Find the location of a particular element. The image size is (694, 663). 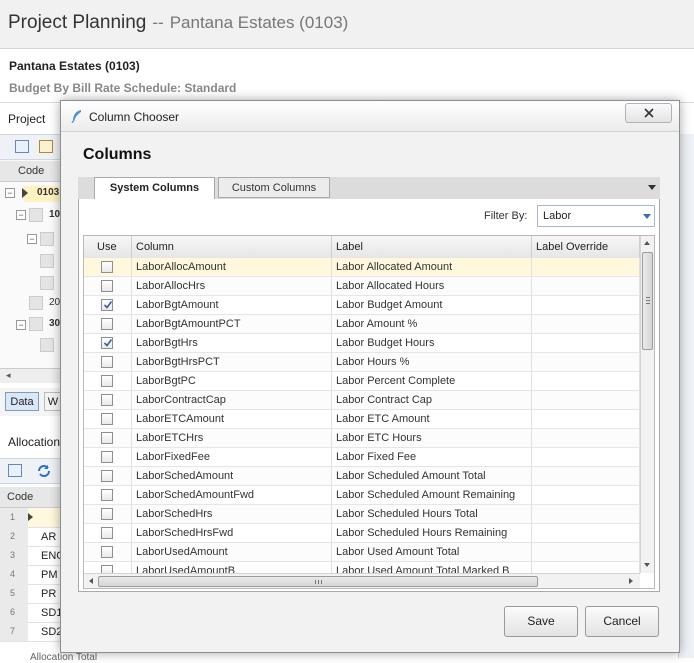

table-row: LaborBgtHrsPCT Labor Hours % is located at coordinates (362, 362).